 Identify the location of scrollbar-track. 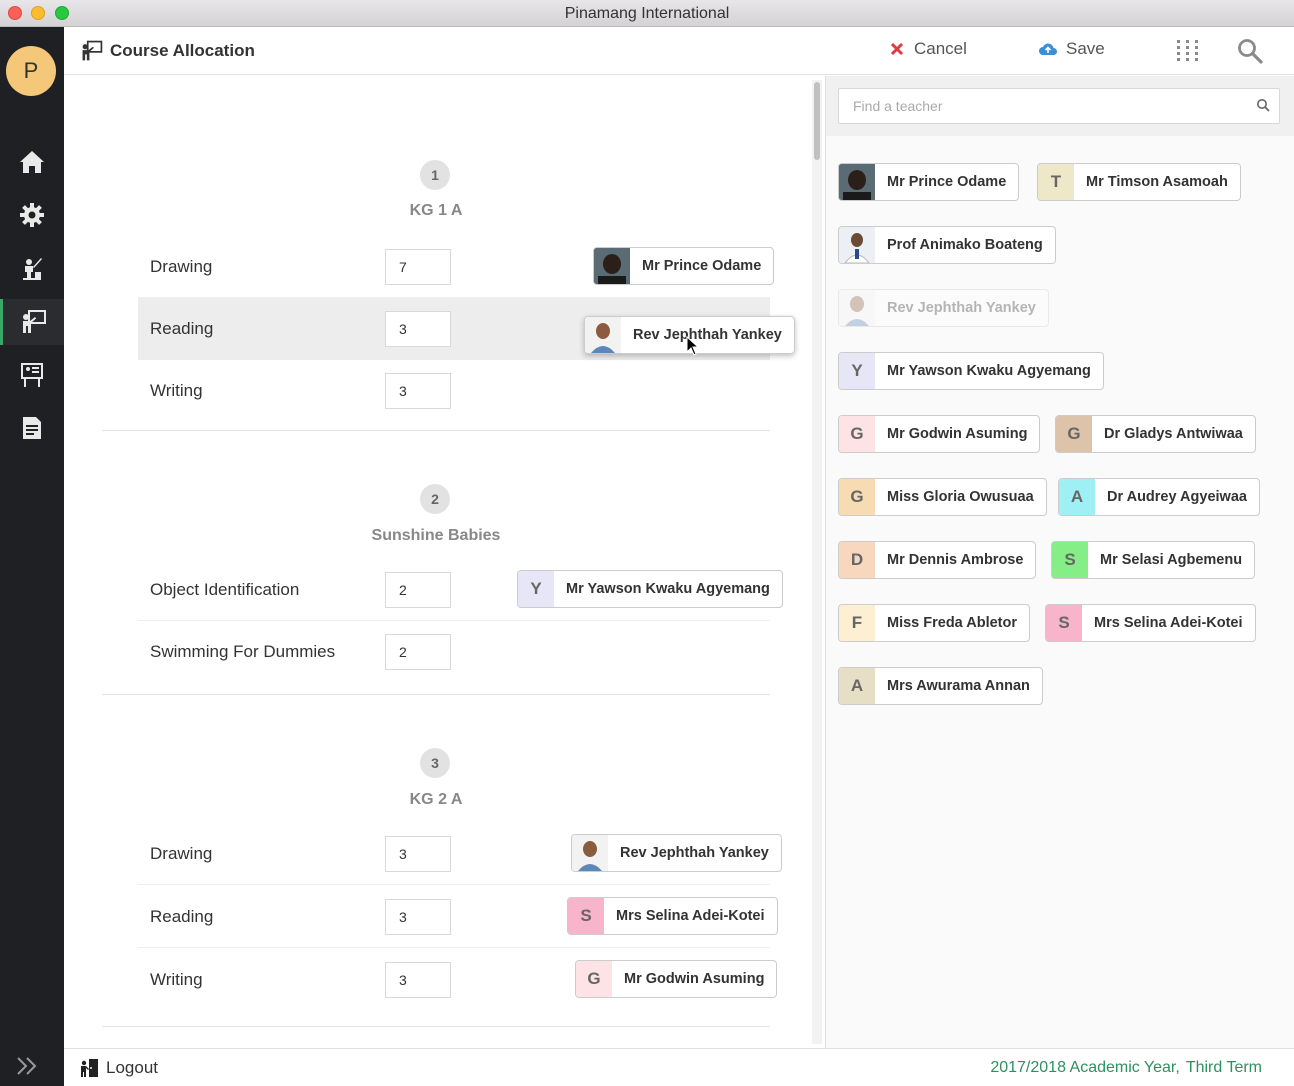
(817, 562).